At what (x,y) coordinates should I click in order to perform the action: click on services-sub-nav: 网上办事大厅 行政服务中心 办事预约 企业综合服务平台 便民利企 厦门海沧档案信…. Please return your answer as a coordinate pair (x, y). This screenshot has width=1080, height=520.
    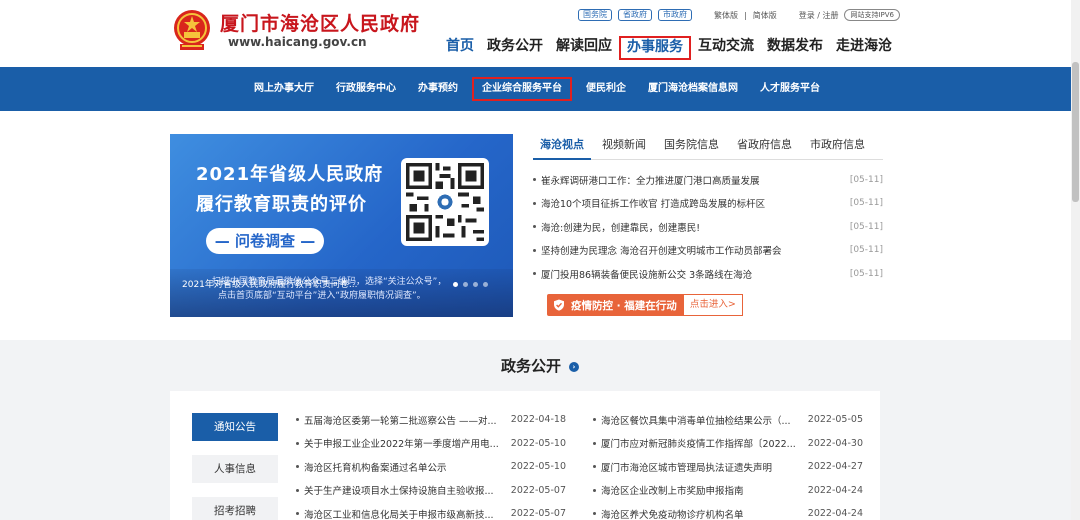
    Looking at the image, I should click on (540, 89).